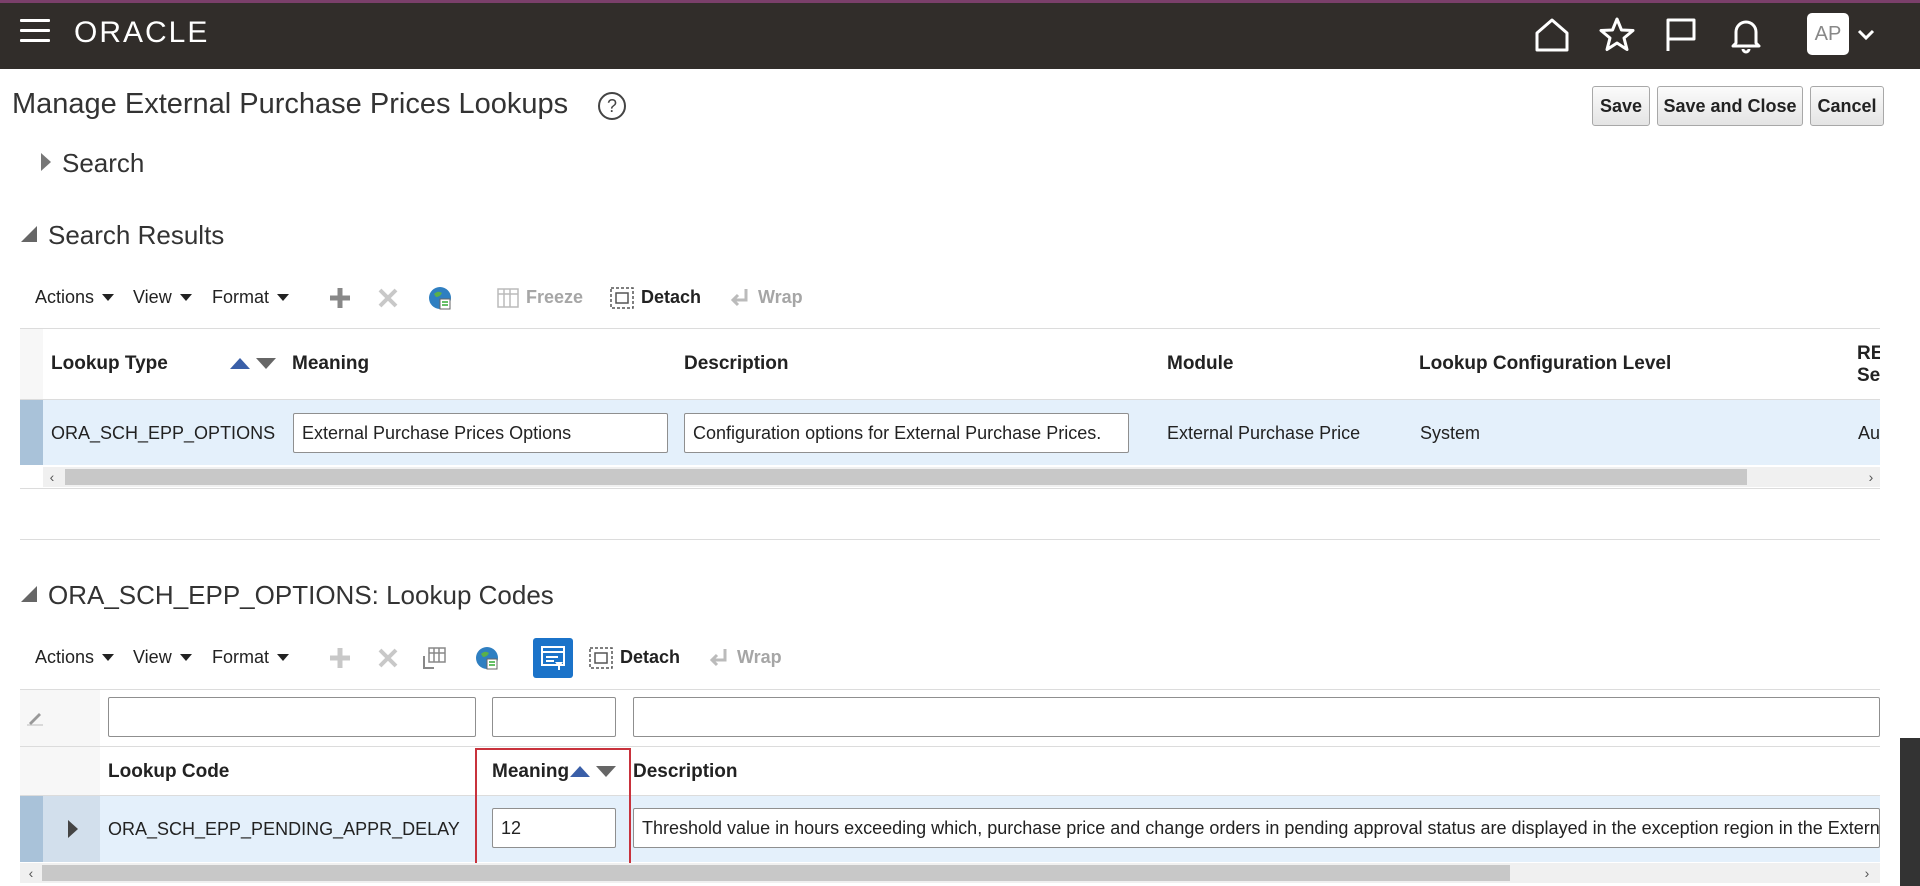  What do you see at coordinates (1681, 35) in the screenshot?
I see `flag-icon` at bounding box center [1681, 35].